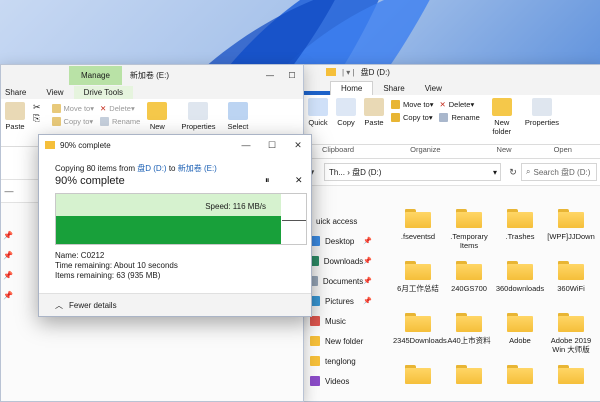 The image size is (600, 402). I want to click on sidebar-item-music: Music, so click(340, 321).